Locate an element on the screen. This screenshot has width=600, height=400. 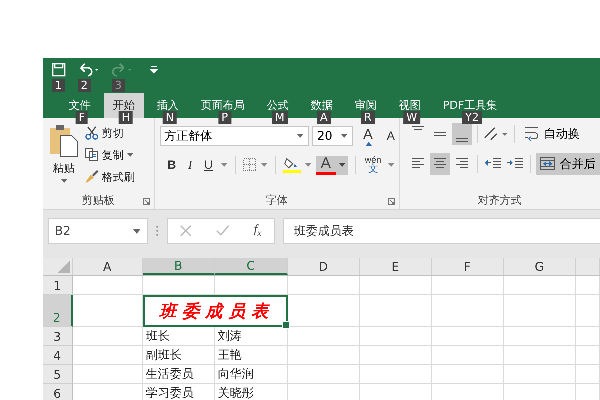
keytip: N is located at coordinates (170, 117).